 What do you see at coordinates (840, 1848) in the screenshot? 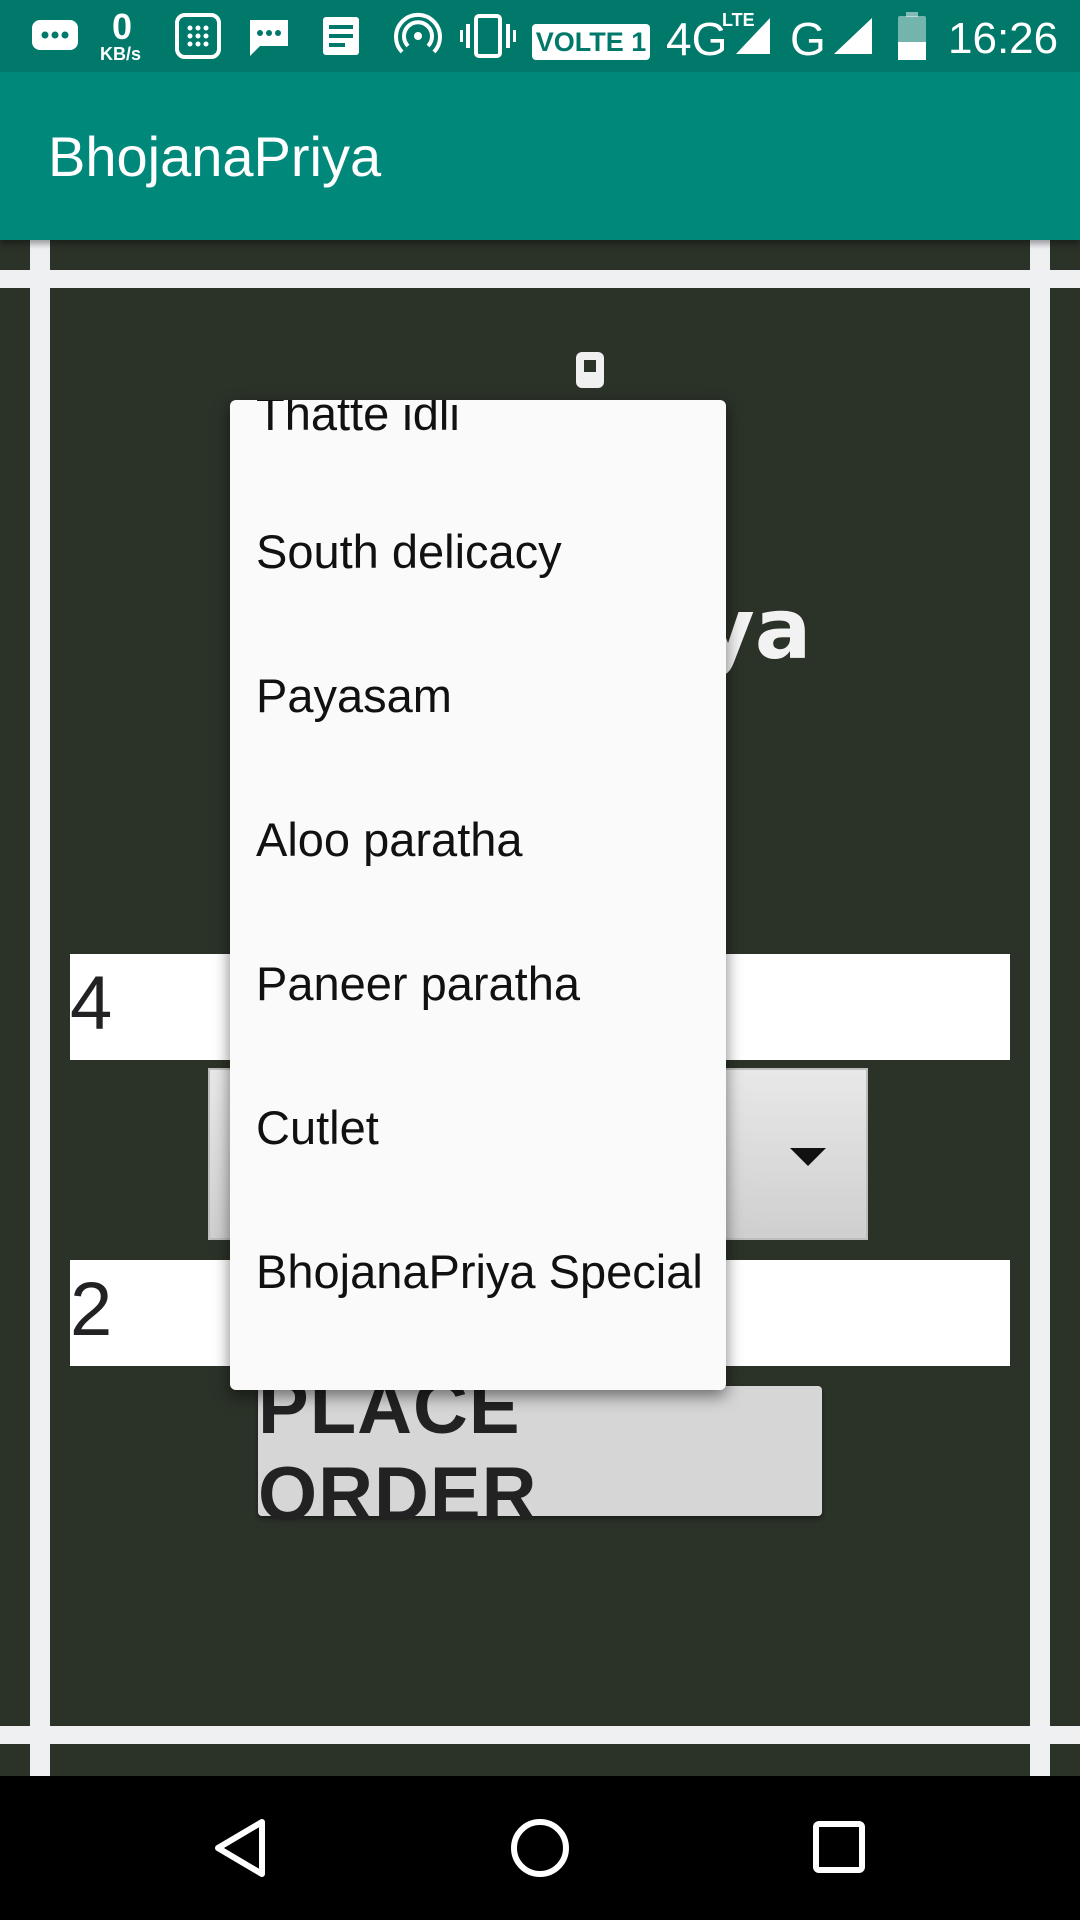
I see `recents-icon` at bounding box center [840, 1848].